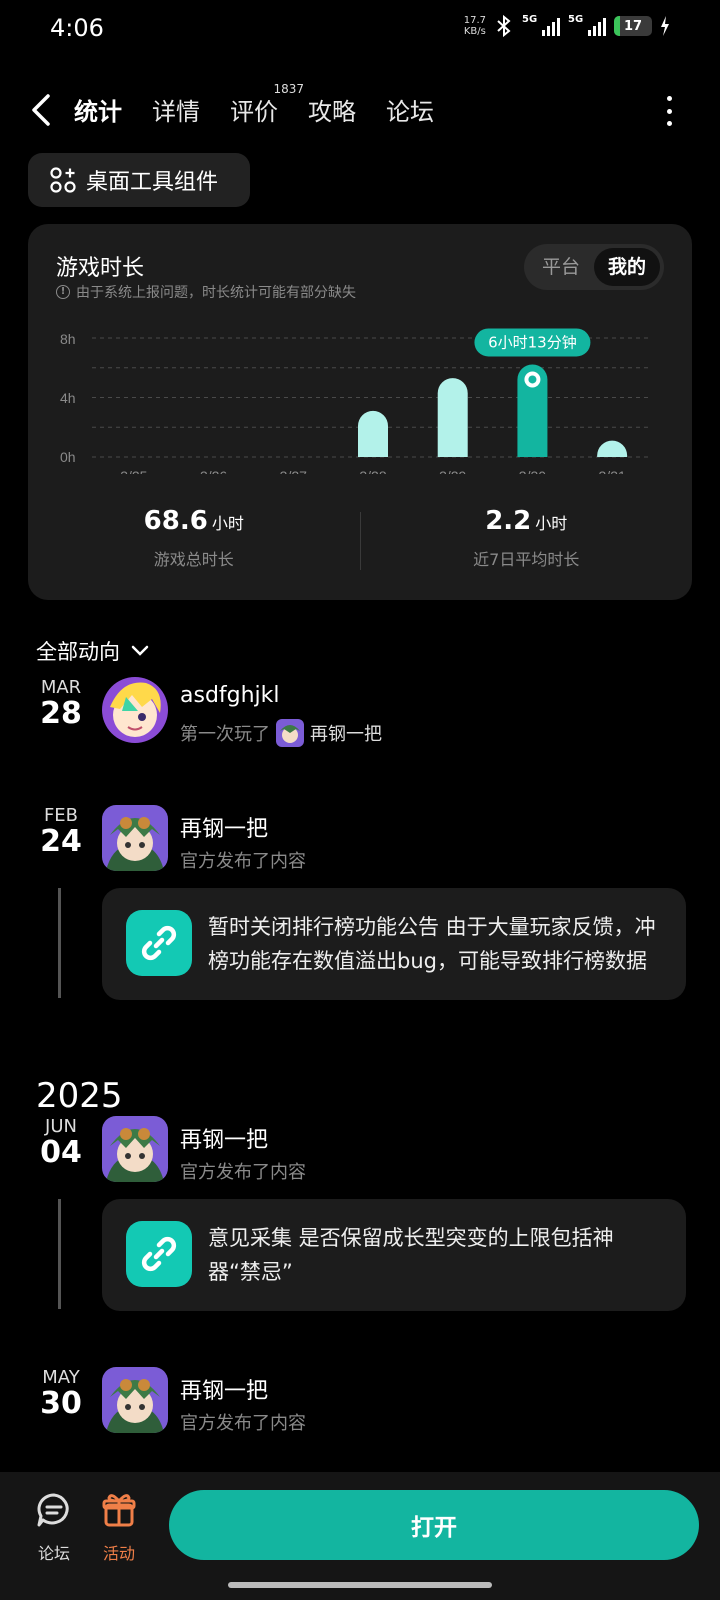 The image size is (720, 1600). What do you see at coordinates (293, 471) in the screenshot?
I see `x-tick-label: 3/27` at bounding box center [293, 471].